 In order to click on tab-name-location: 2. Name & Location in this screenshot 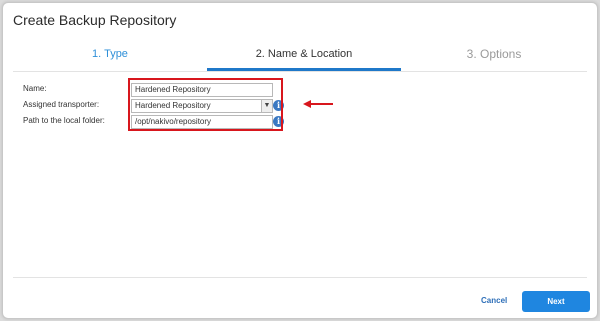, I will do `click(304, 54)`.